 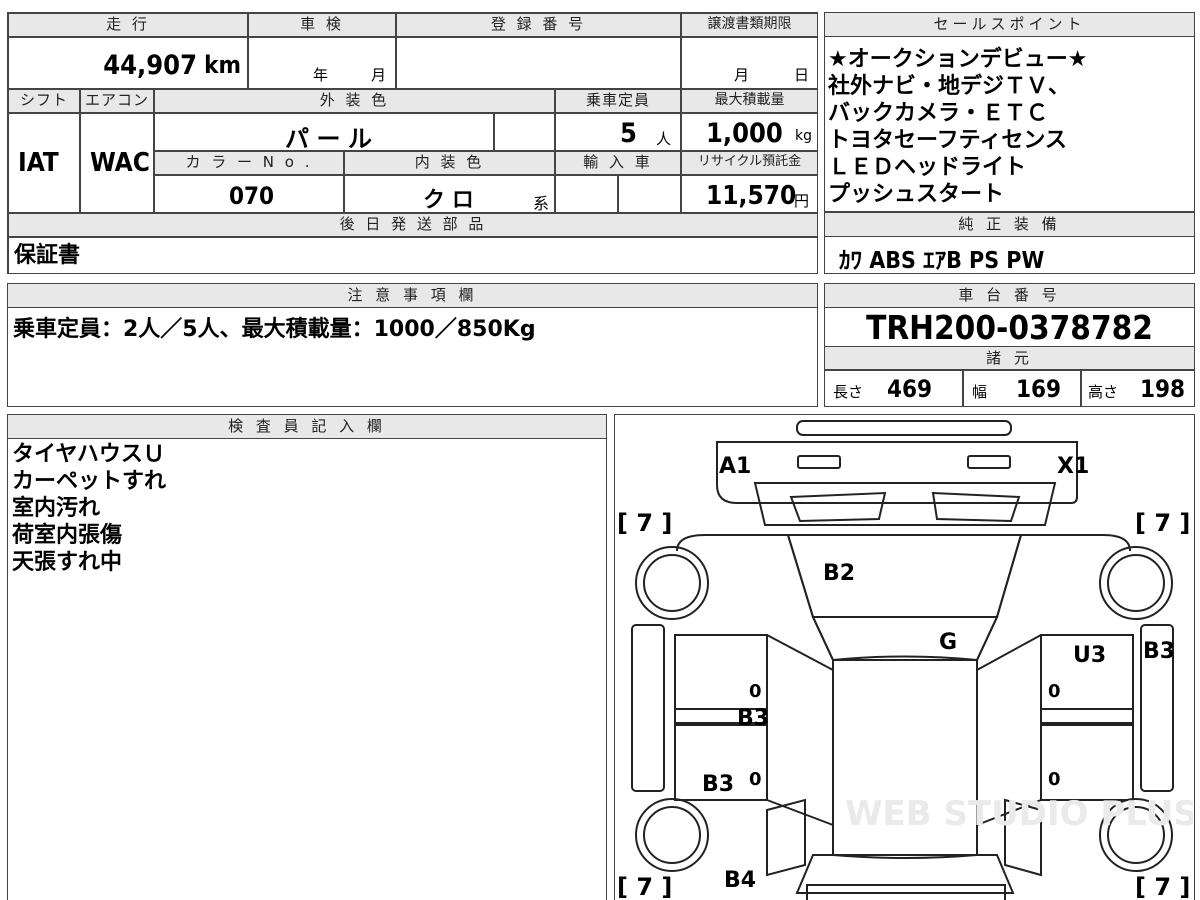 I want to click on later-parts-cell: 保証書, so click(x=413, y=255).